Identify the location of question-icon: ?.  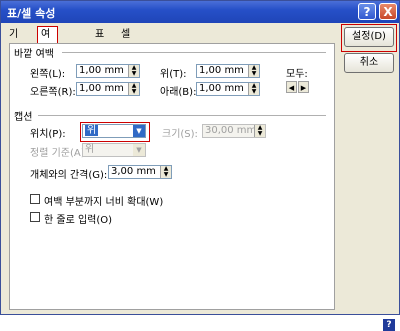
(367, 11).